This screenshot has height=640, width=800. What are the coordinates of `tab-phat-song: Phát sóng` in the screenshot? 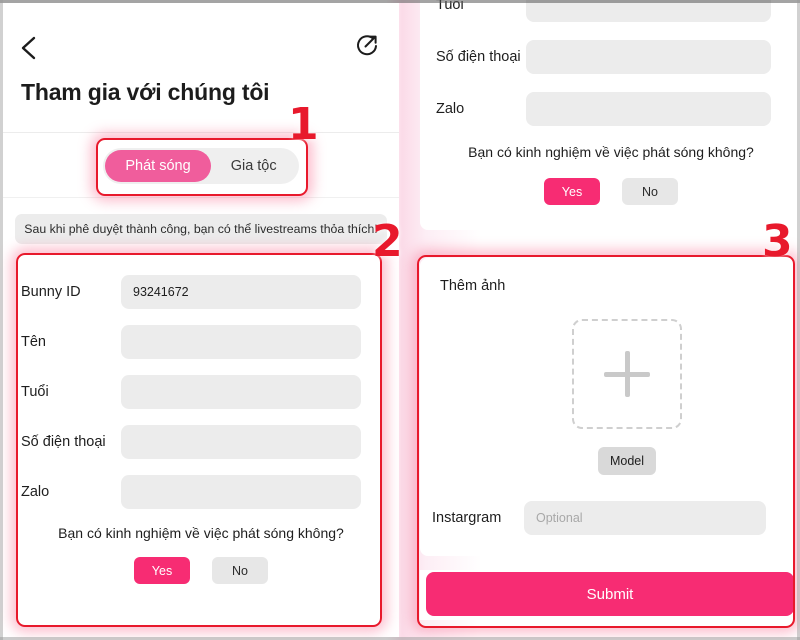 It's located at (158, 165).